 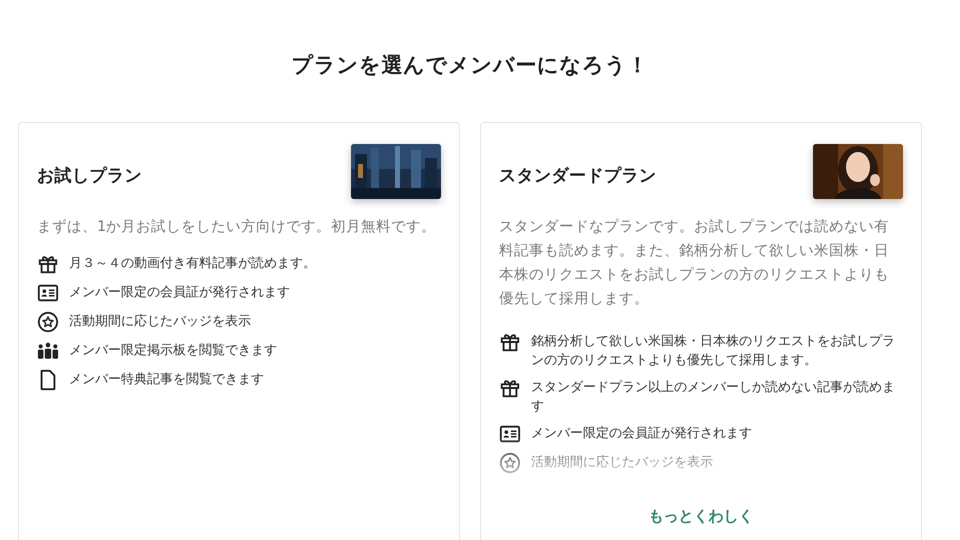 I want to click on page-heading: プランを選んでメンバーになろう！, so click(x=470, y=65).